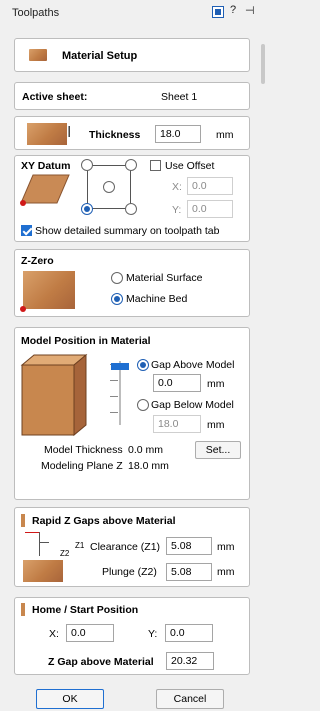 The width and height of the screenshot is (320, 711). What do you see at coordinates (86, 341) in the screenshot?
I see `model-position-title: Model Position in Material` at bounding box center [86, 341].